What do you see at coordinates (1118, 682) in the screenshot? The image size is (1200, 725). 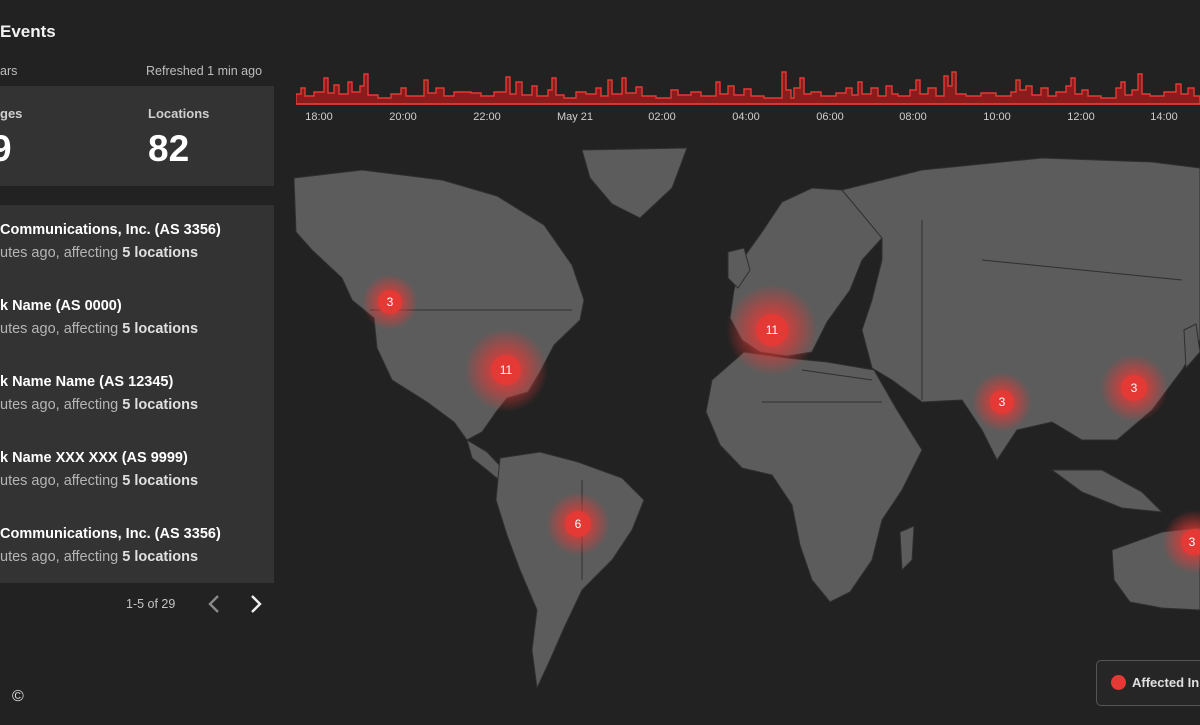 I see `legend-dot-icon` at bounding box center [1118, 682].